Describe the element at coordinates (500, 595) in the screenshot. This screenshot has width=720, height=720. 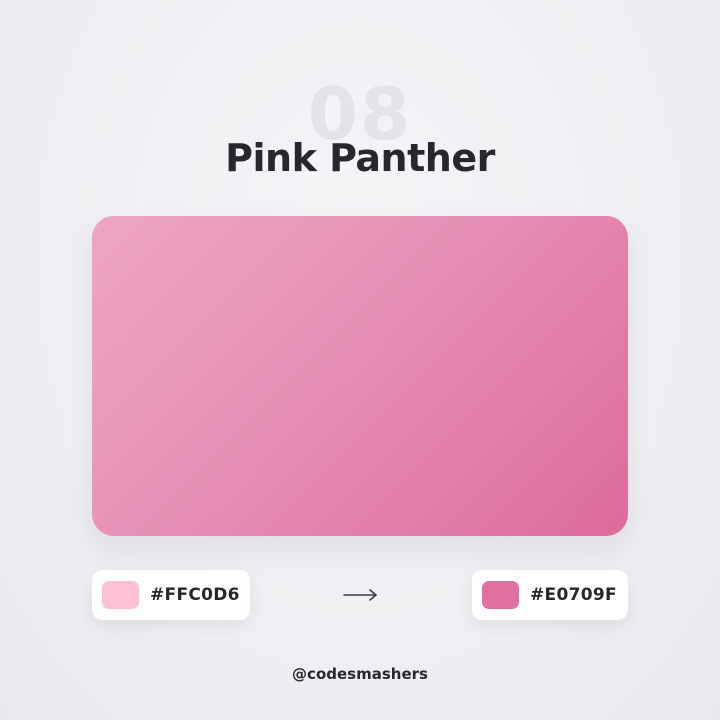
I see `end-color-chip` at that location.